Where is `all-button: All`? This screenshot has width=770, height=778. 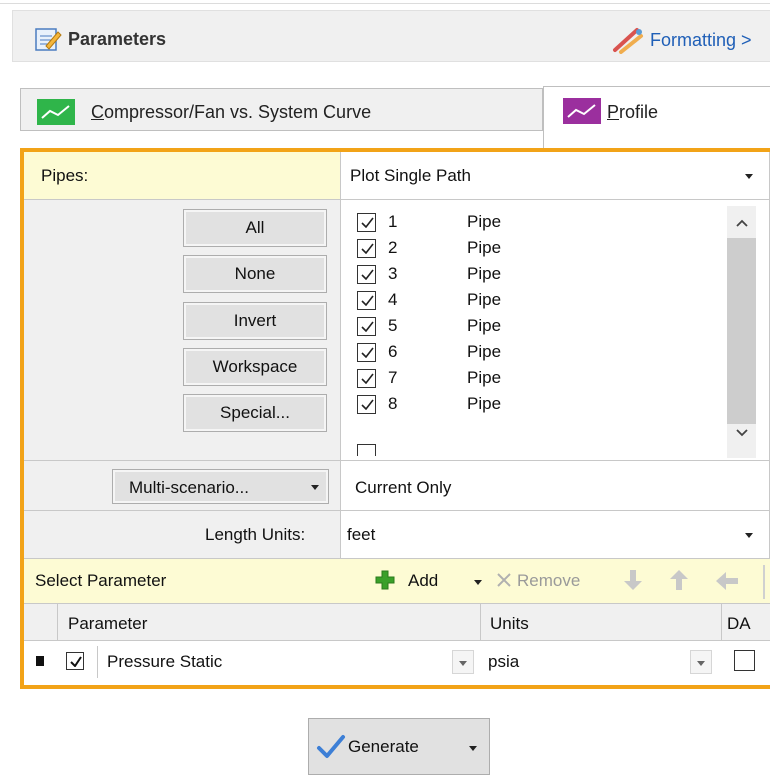 all-button: All is located at coordinates (255, 228).